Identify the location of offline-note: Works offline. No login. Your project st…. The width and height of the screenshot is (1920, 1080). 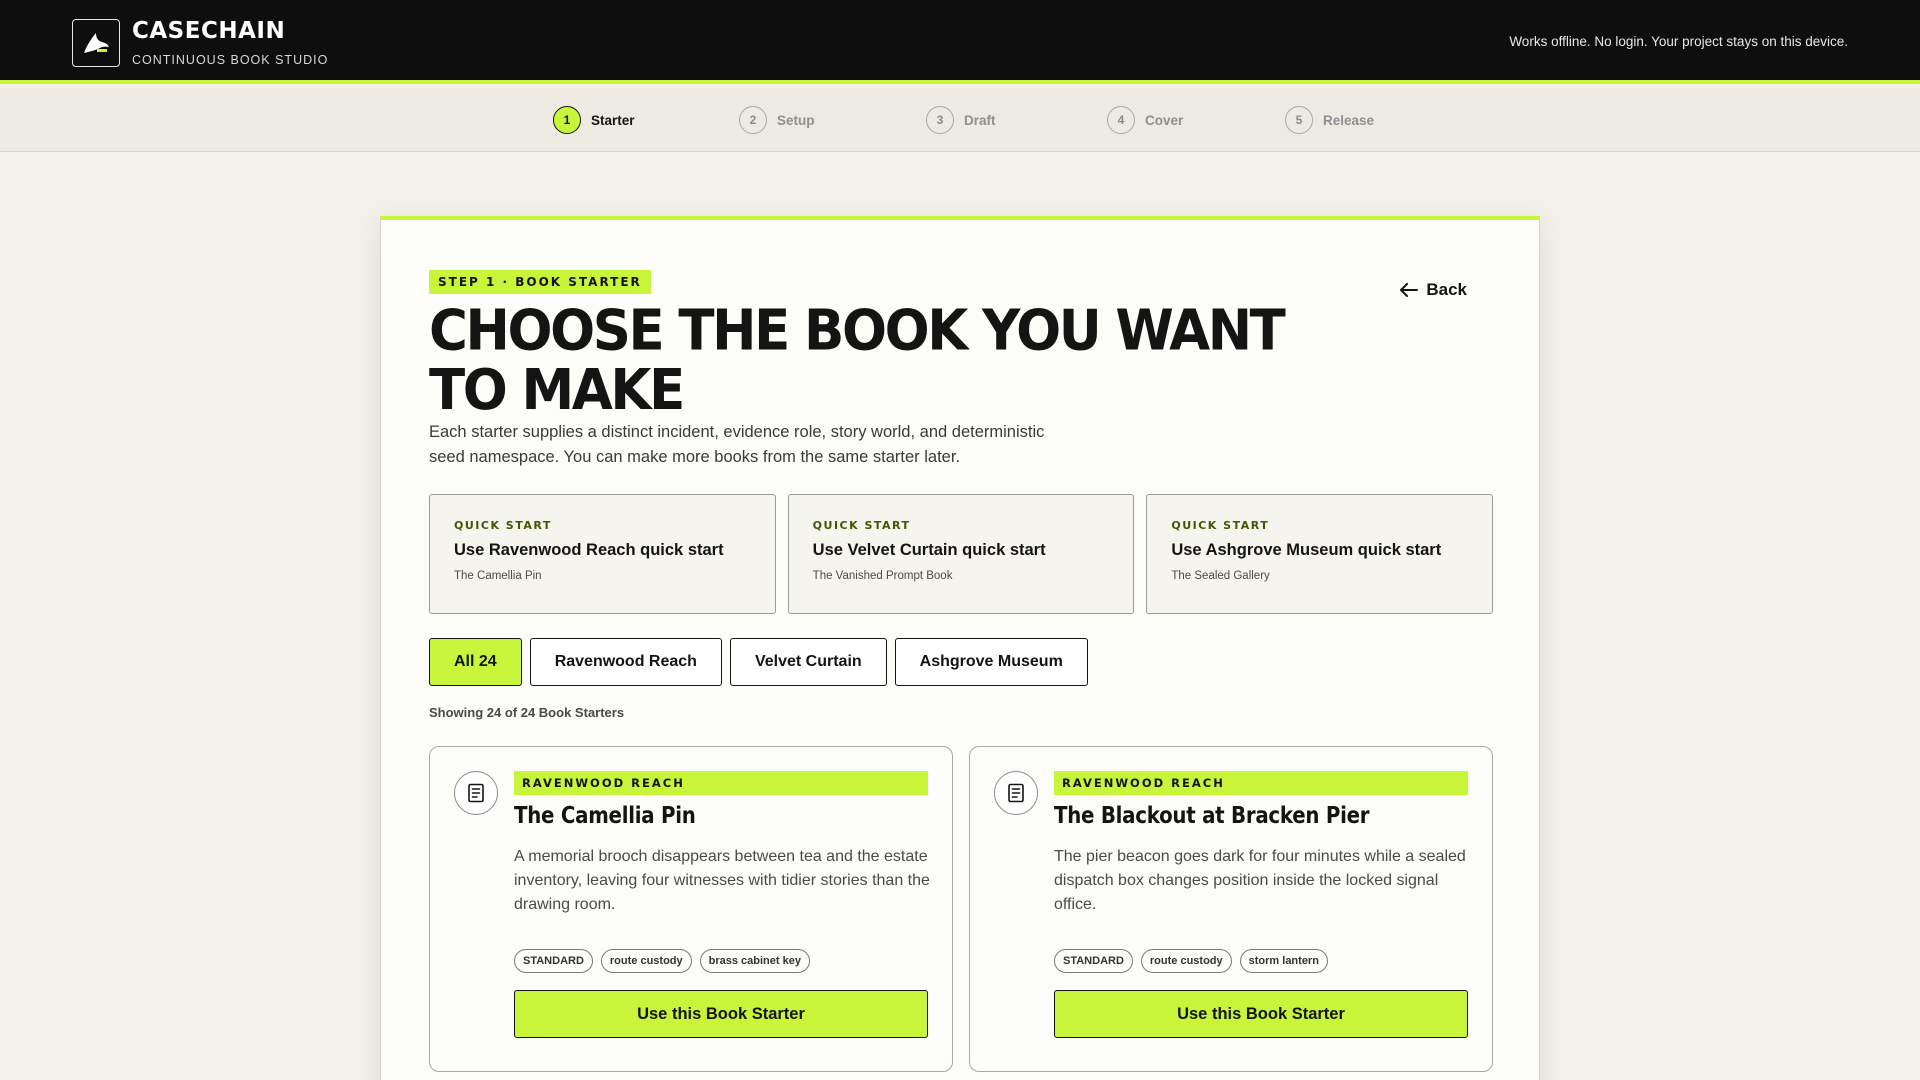
(1678, 41).